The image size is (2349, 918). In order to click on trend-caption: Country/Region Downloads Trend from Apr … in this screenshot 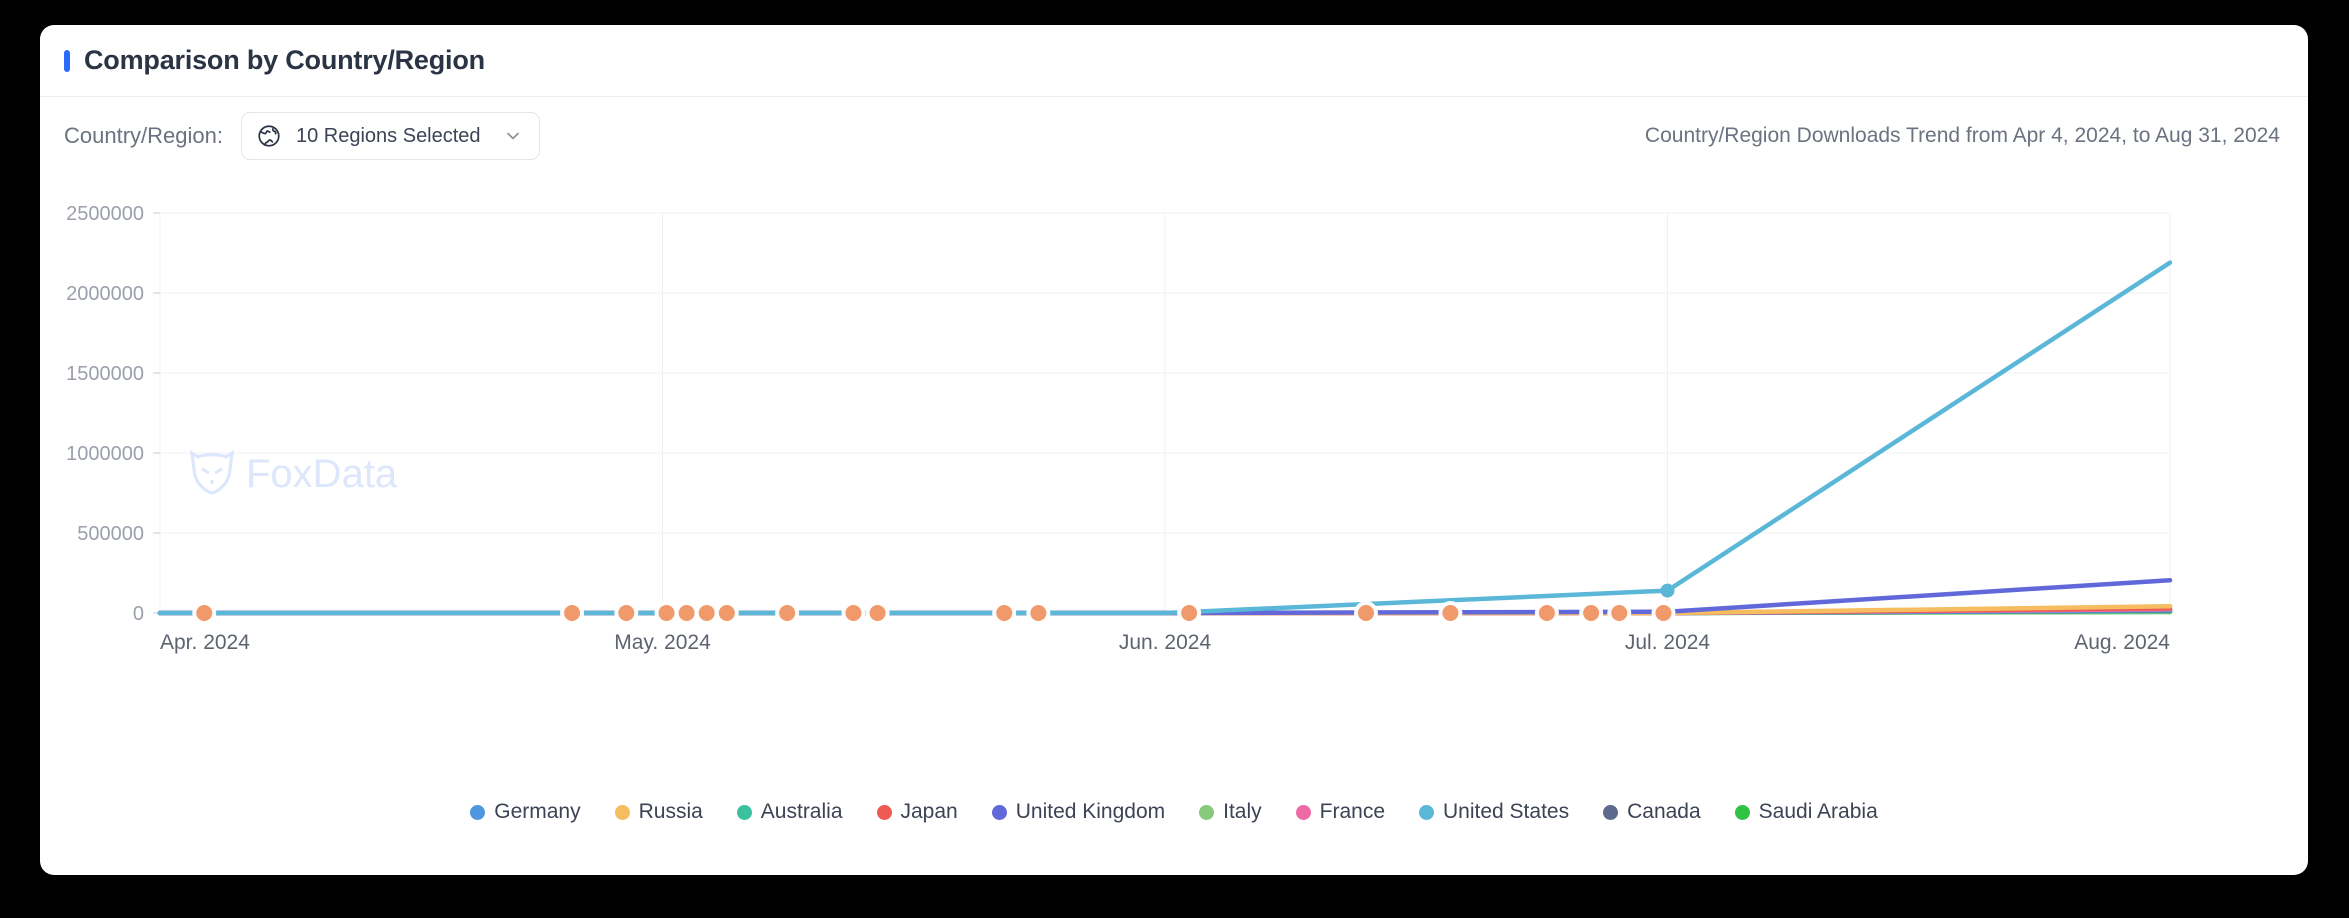, I will do `click(1962, 135)`.